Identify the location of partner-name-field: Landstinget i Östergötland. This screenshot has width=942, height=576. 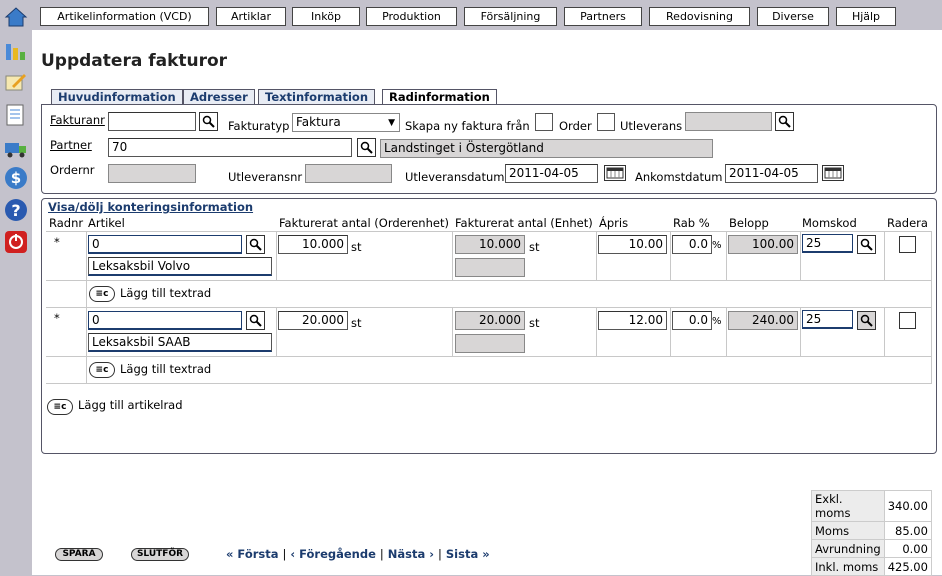
(546, 148).